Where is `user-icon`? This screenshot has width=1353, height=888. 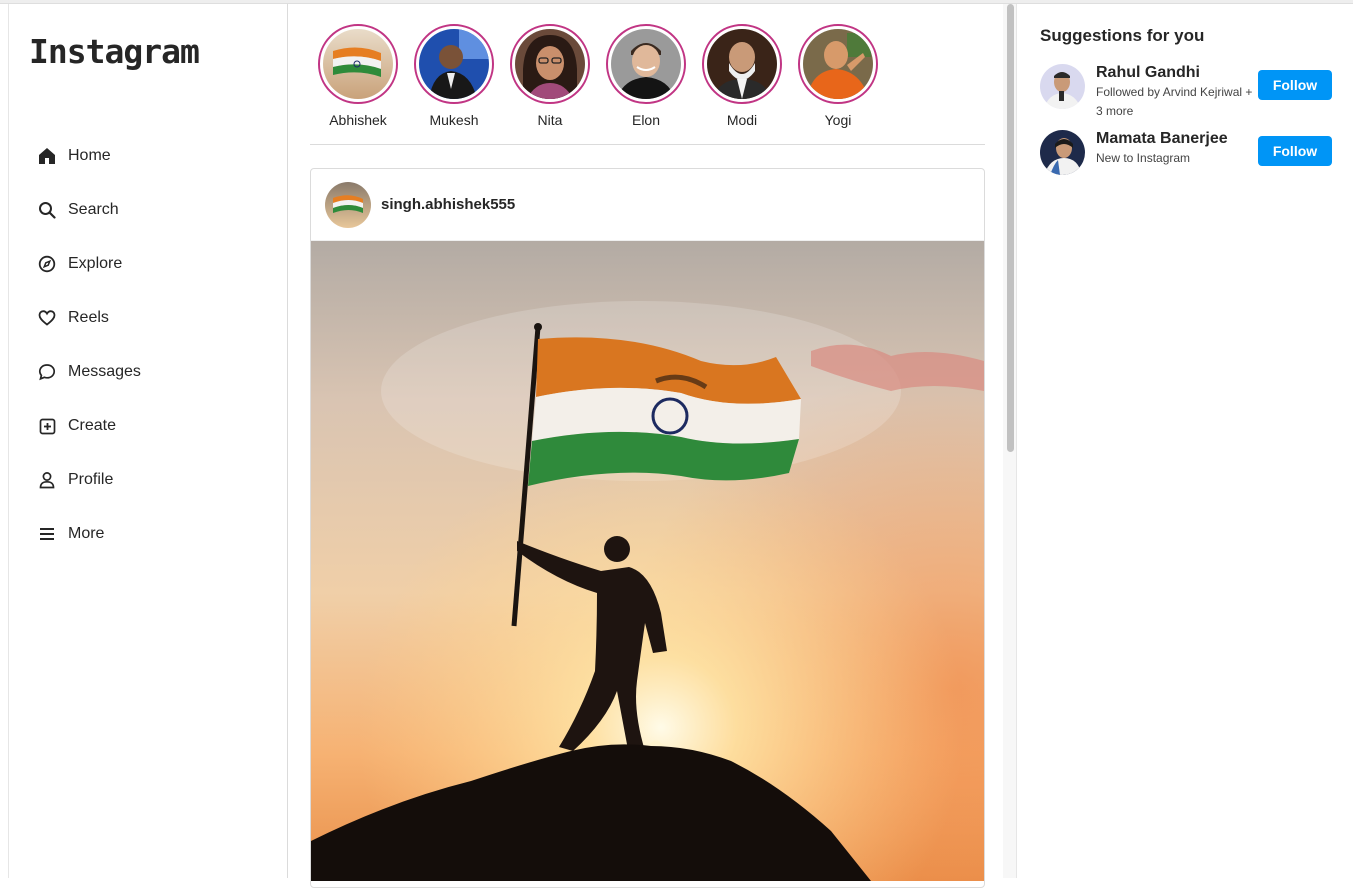
user-icon is located at coordinates (47, 480).